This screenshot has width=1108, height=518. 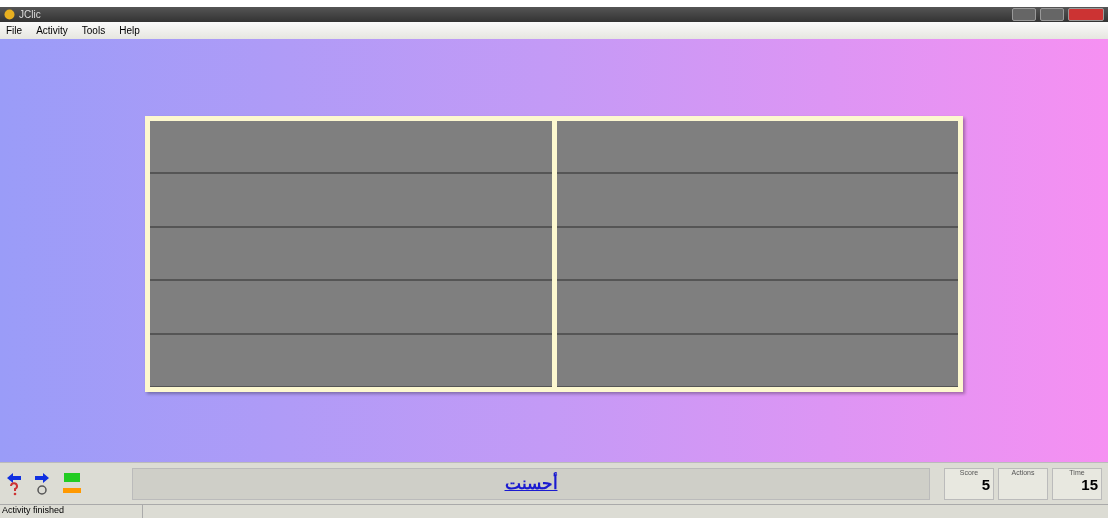 I want to click on menu-item: File, so click(x=14, y=30).